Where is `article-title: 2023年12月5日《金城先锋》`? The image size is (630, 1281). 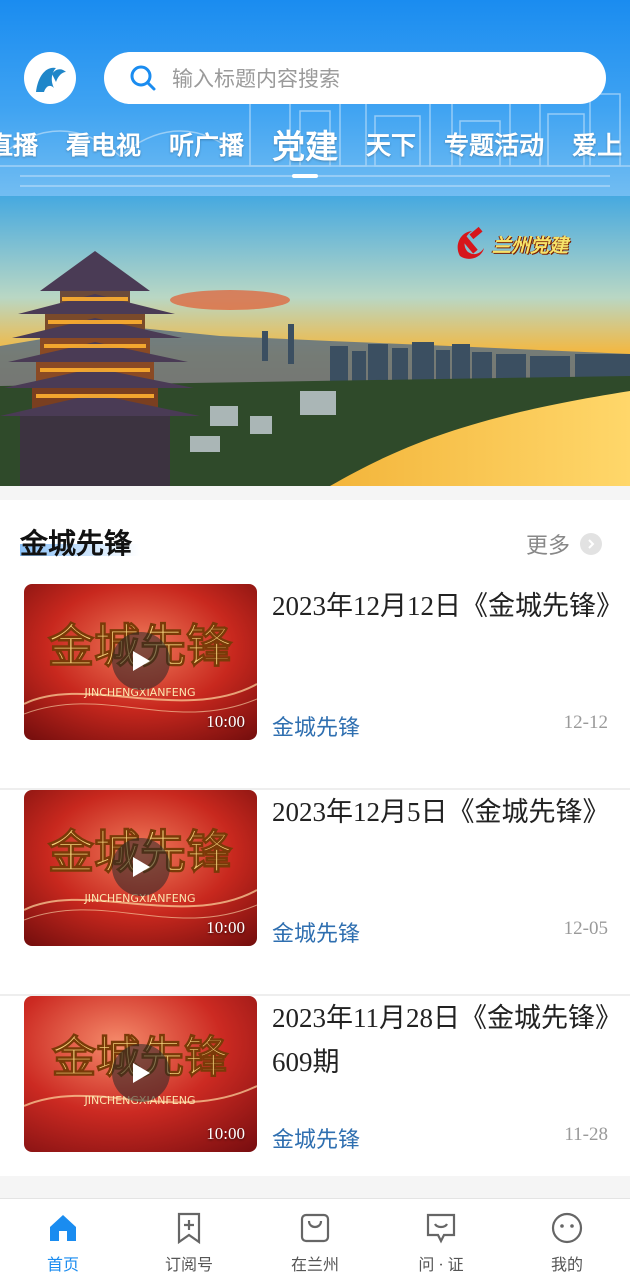 article-title: 2023年12月5日《金城先锋》 is located at coordinates (442, 812).